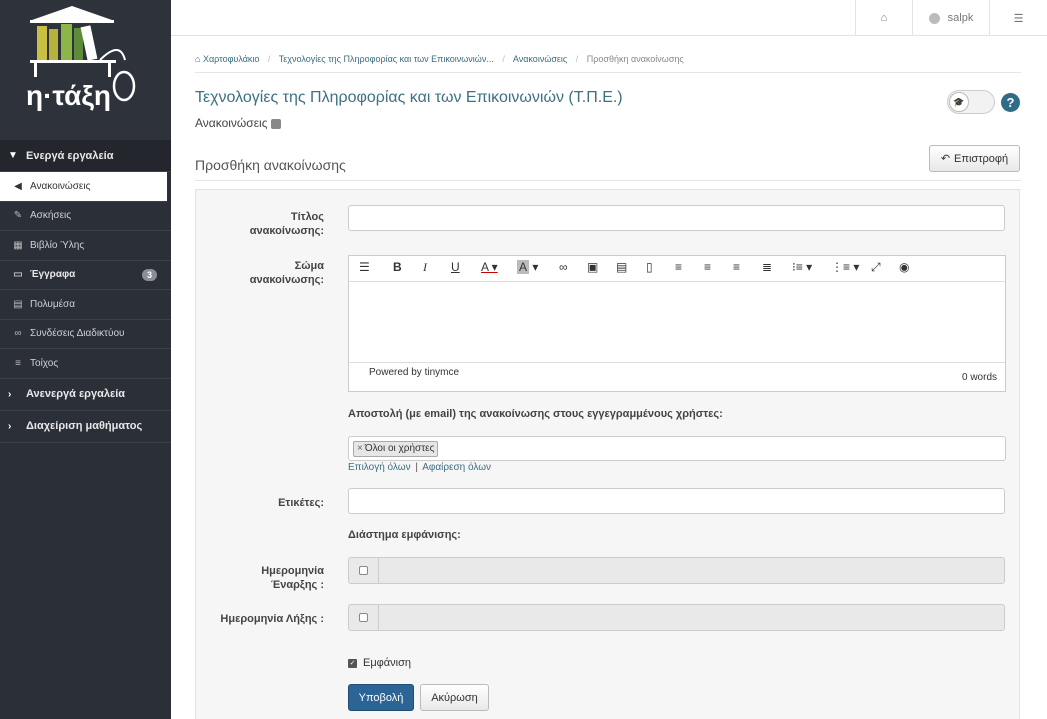 This screenshot has height=719, width=1047. I want to click on align-justify-icon: ≣, so click(767, 267).